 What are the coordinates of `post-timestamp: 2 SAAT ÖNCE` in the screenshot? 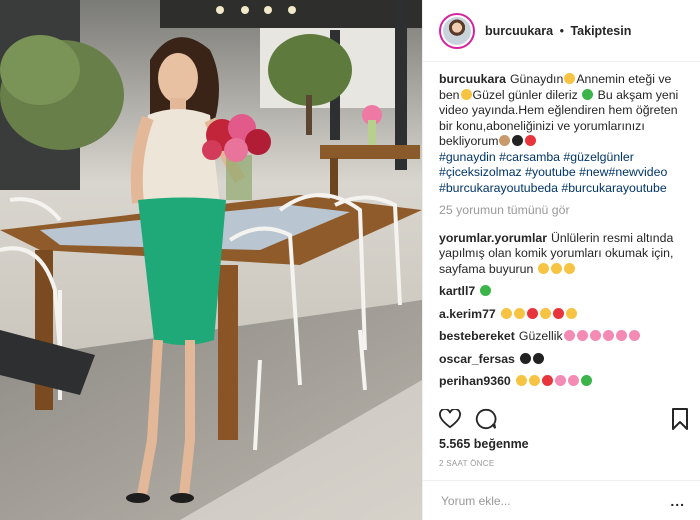 It's located at (467, 463).